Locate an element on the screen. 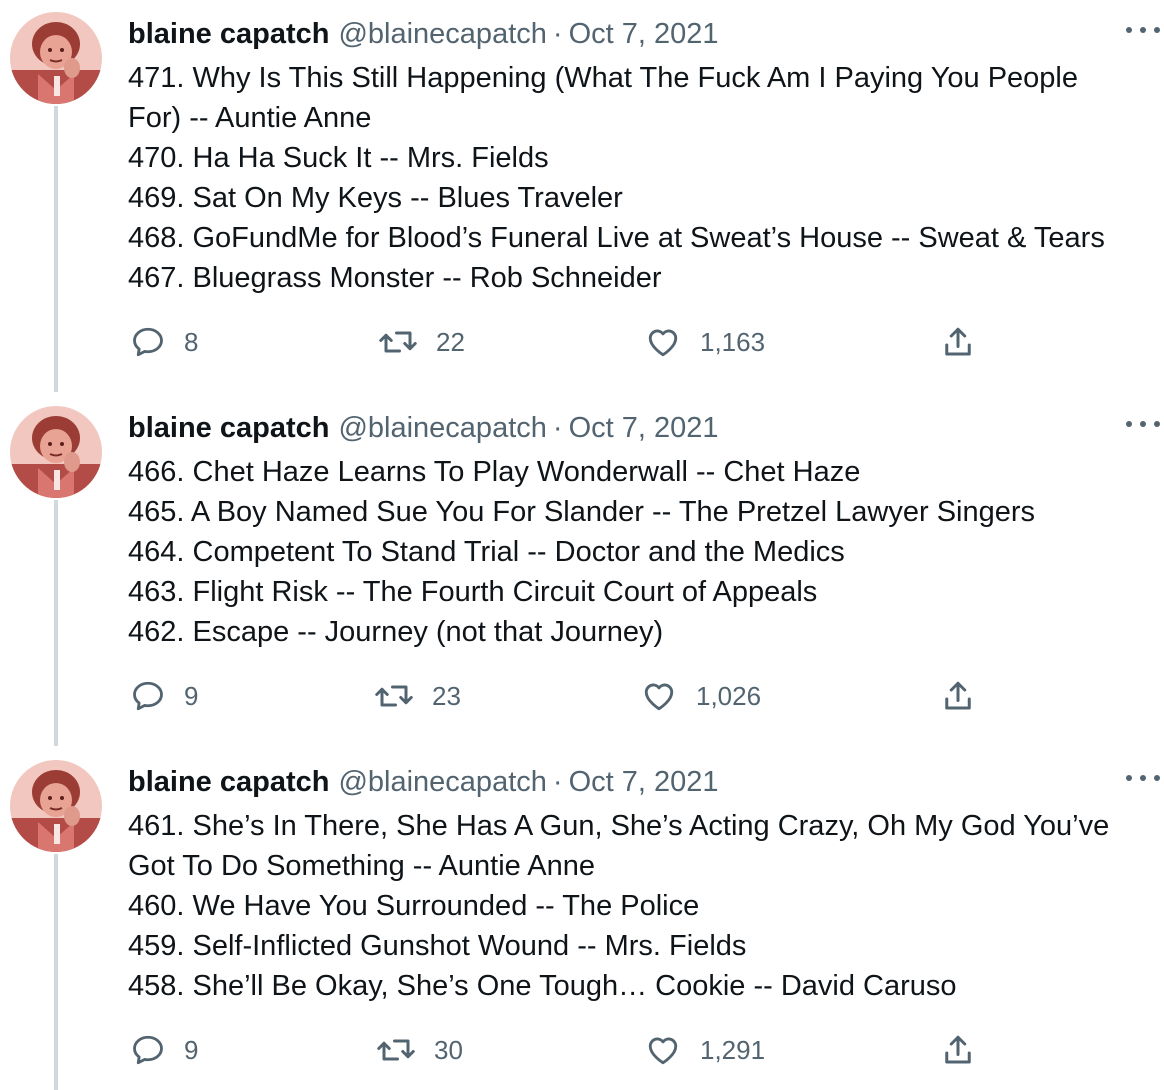  like-button: 1,291 is located at coordinates (704, 1050).